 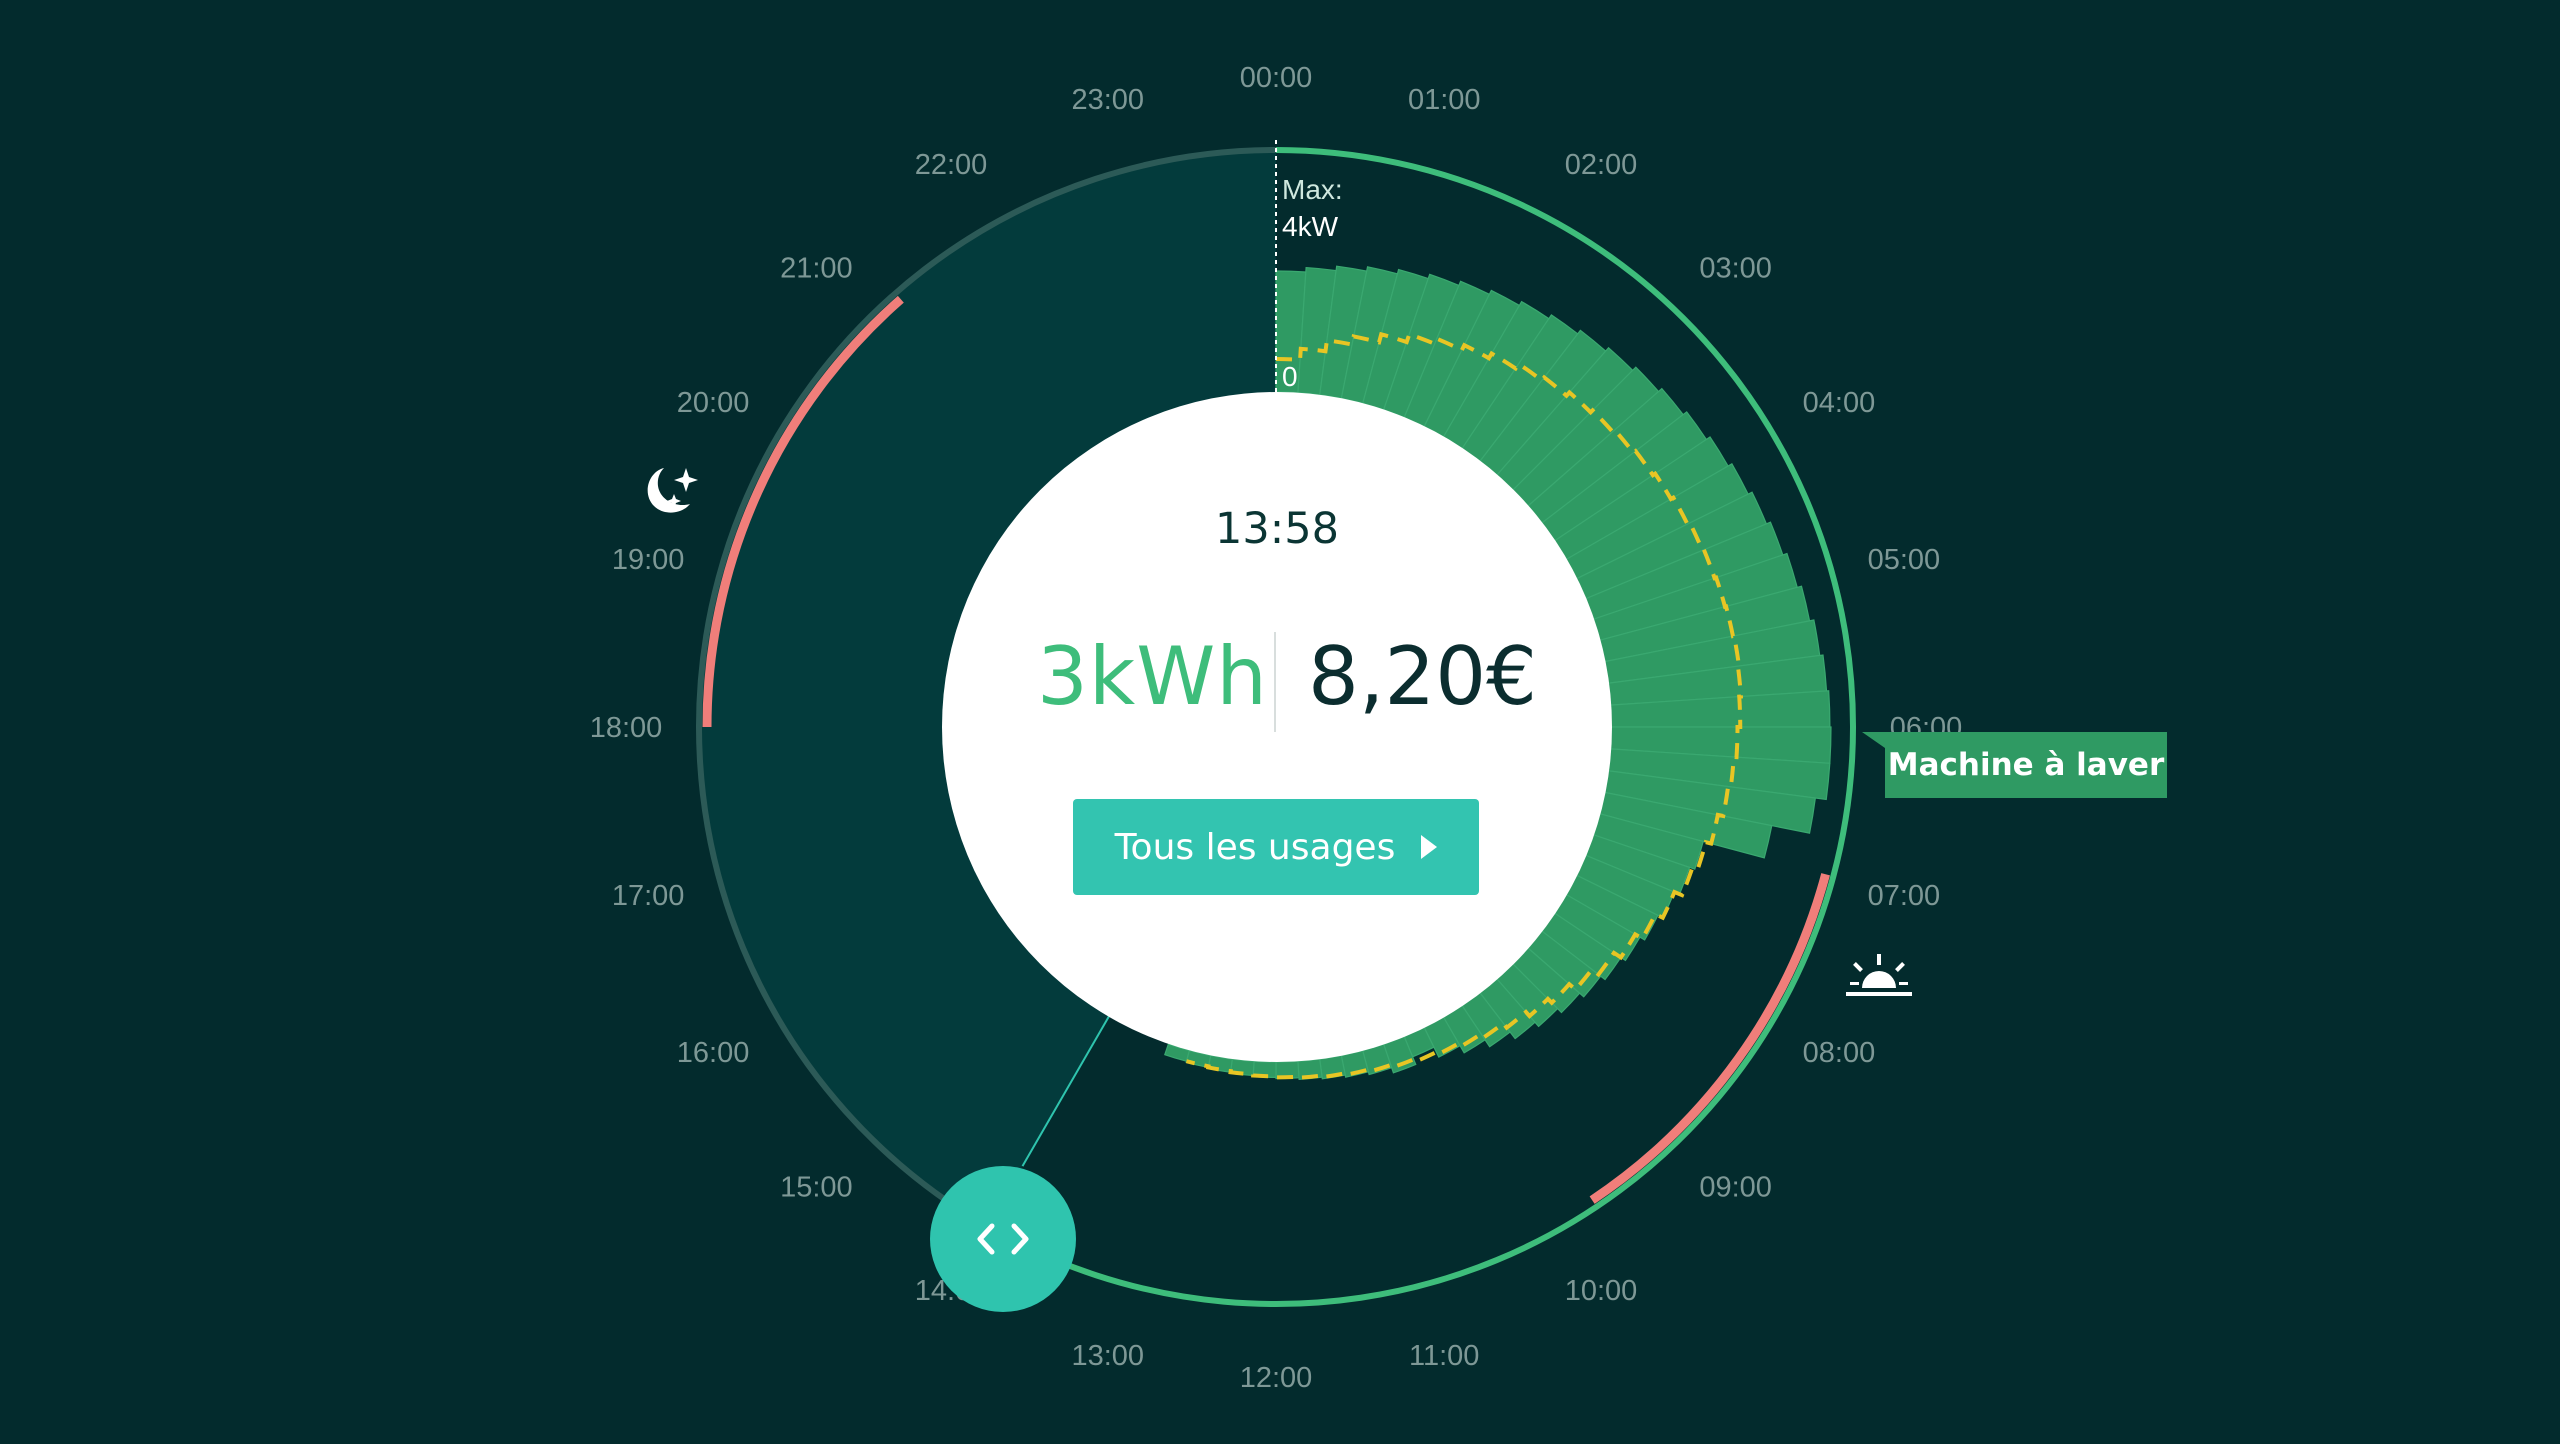 I want to click on max-label: Max:, so click(x=1312, y=189).